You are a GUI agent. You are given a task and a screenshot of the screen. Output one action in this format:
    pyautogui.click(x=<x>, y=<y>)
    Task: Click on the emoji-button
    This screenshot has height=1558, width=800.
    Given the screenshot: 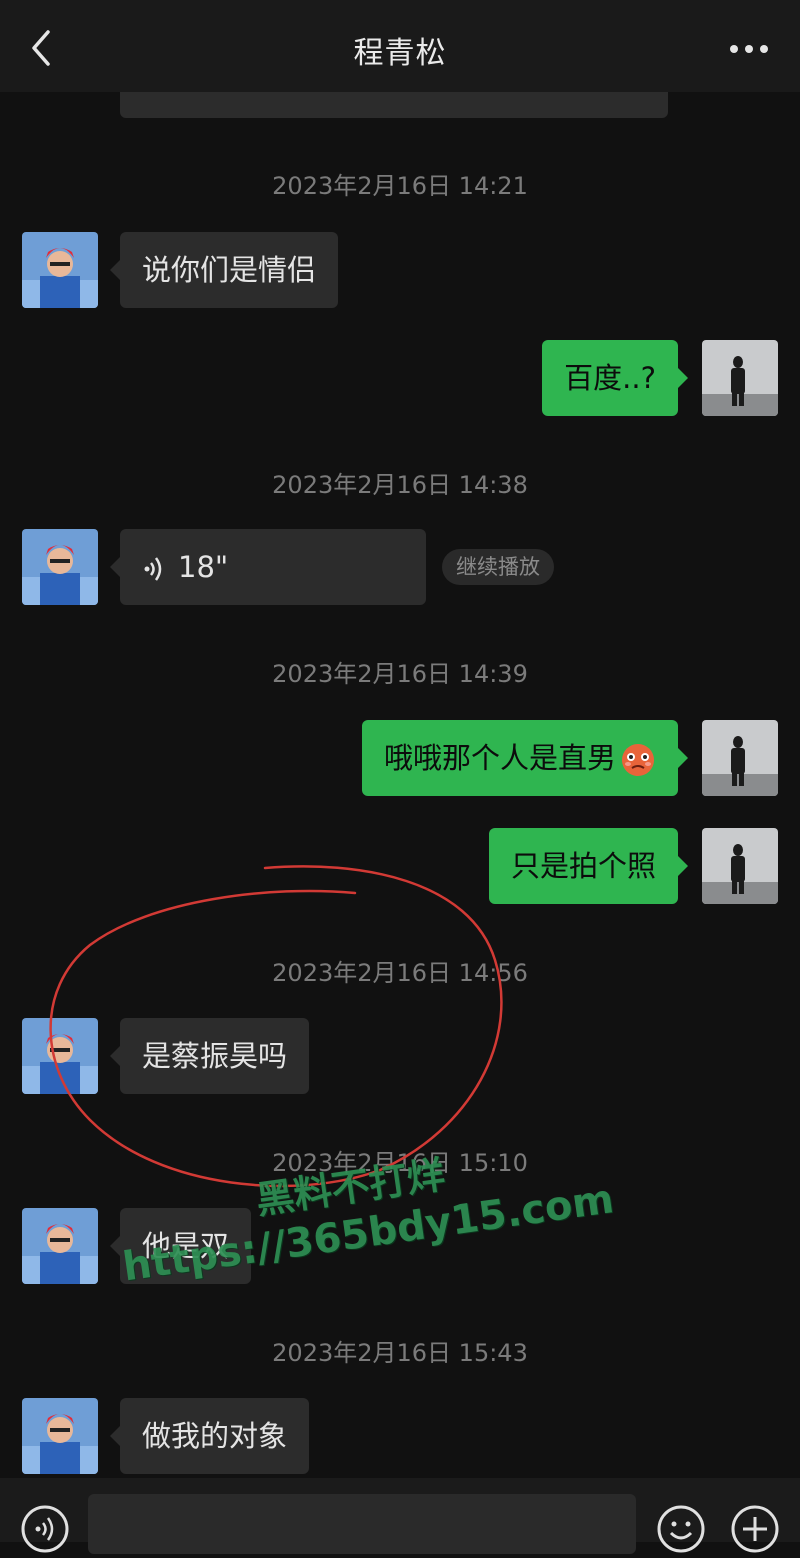 What is the action you would take?
    pyautogui.click(x=681, y=1529)
    